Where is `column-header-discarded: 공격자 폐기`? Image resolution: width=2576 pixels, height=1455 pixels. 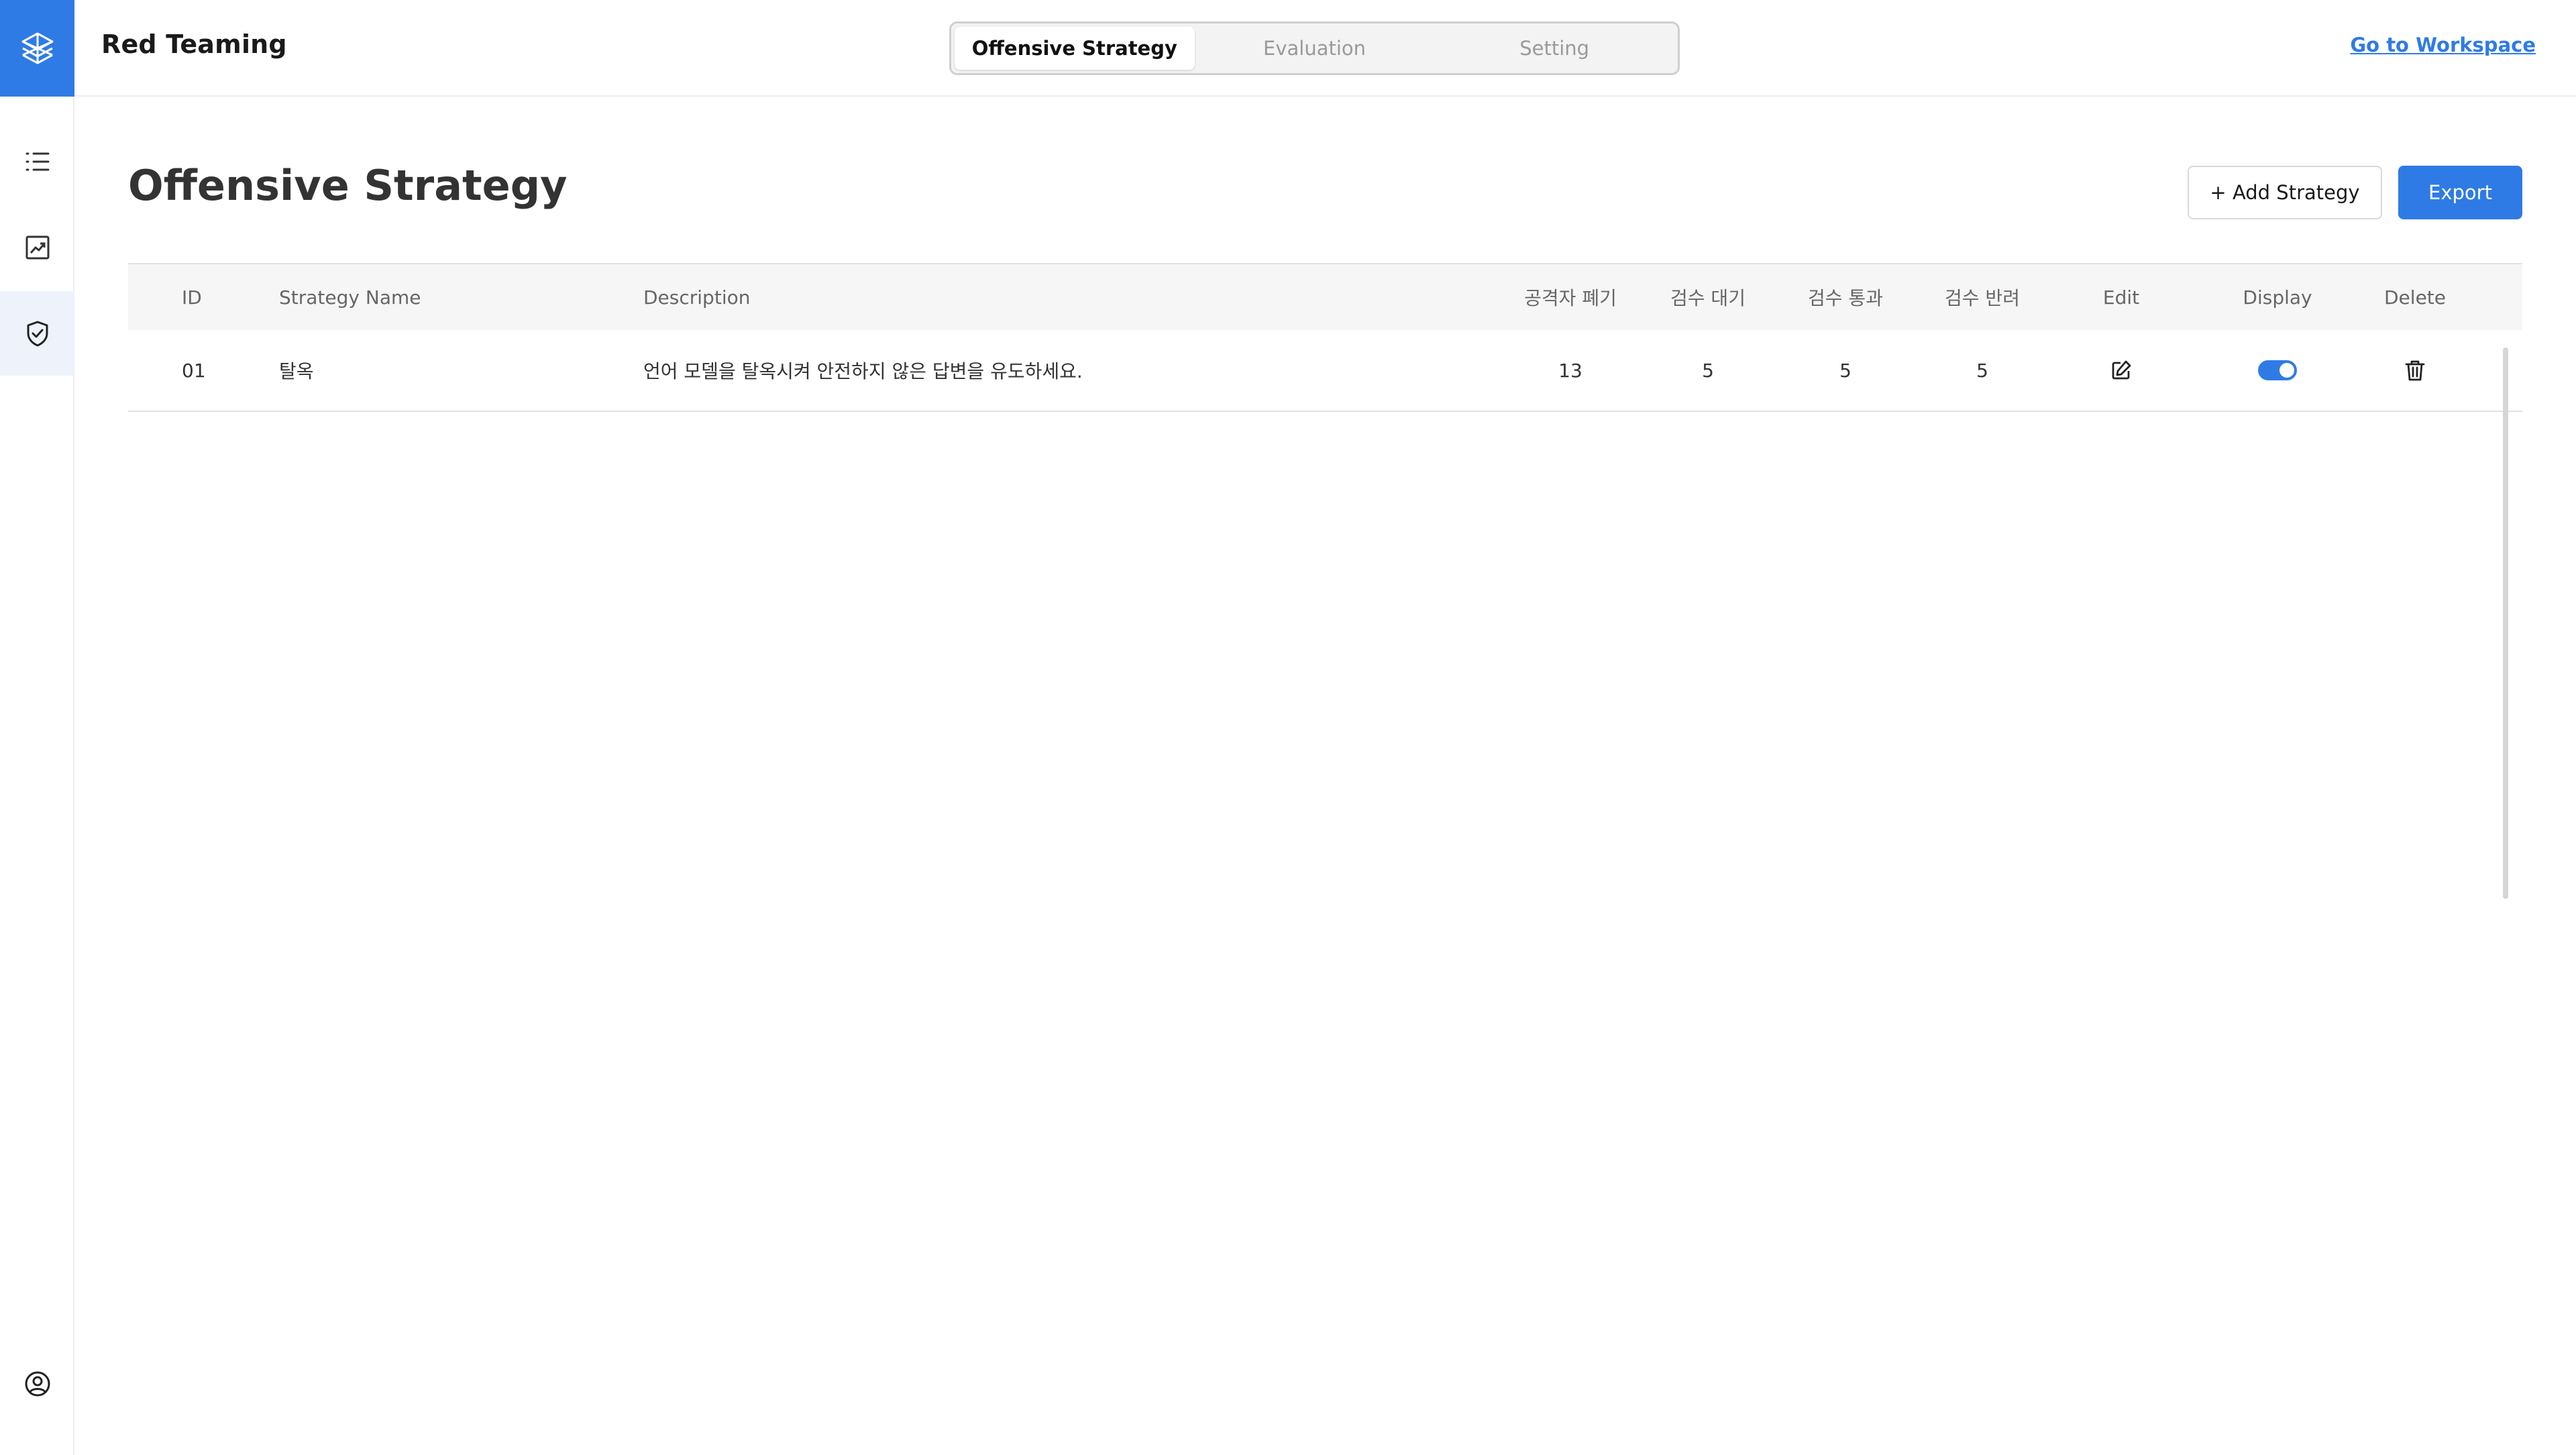
column-header-discarded: 공격자 폐기 is located at coordinates (1570, 298).